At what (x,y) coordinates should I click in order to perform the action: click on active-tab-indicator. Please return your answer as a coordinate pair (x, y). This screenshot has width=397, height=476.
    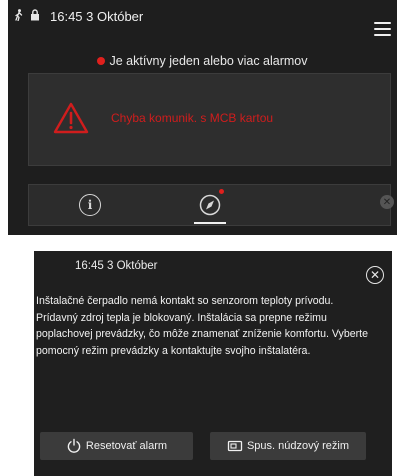
    Looking at the image, I should click on (210, 223).